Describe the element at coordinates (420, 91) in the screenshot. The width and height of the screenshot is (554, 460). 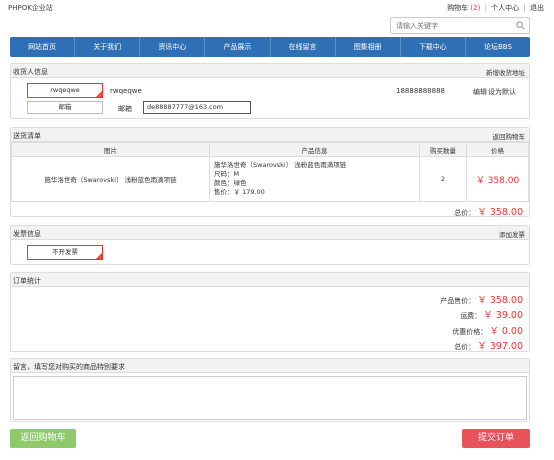
I see `receiver-phone: 18888888888` at that location.